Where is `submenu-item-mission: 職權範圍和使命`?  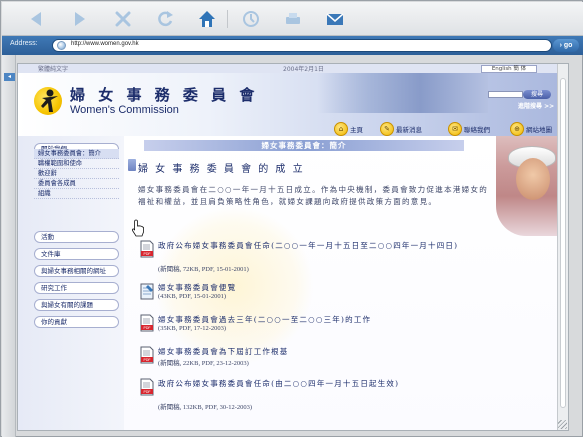 submenu-item-mission: 職權範圍和使命 is located at coordinates (76, 164).